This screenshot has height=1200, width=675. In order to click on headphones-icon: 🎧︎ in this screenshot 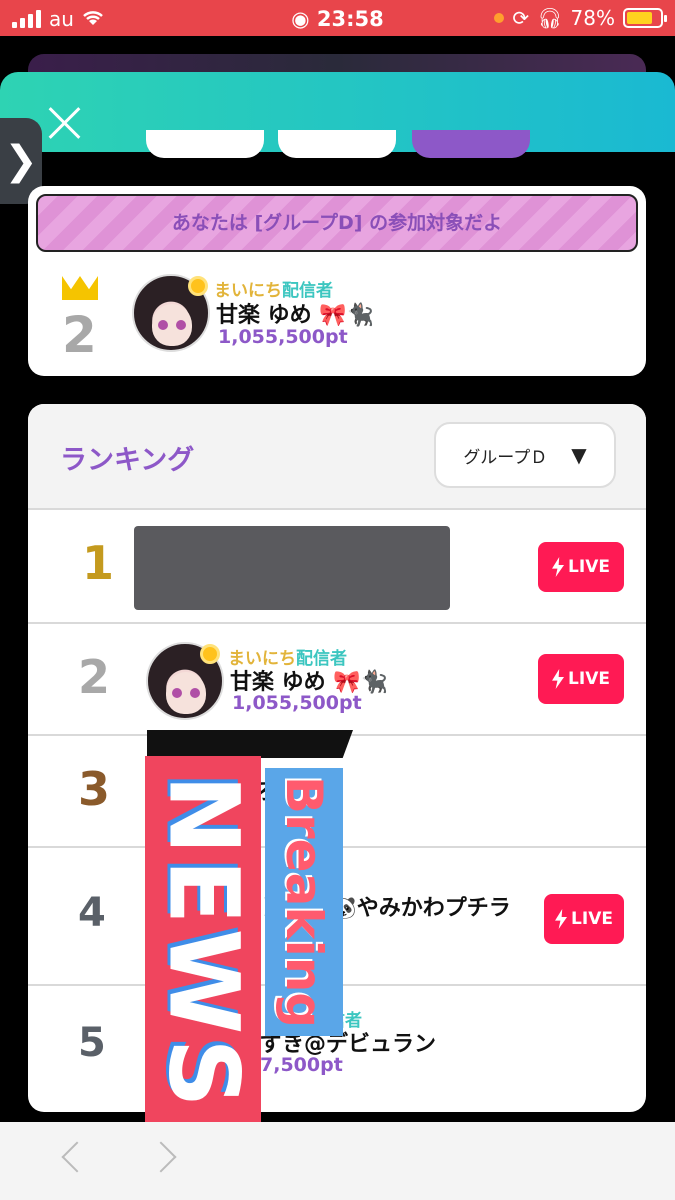, I will do `click(550, 18)`.